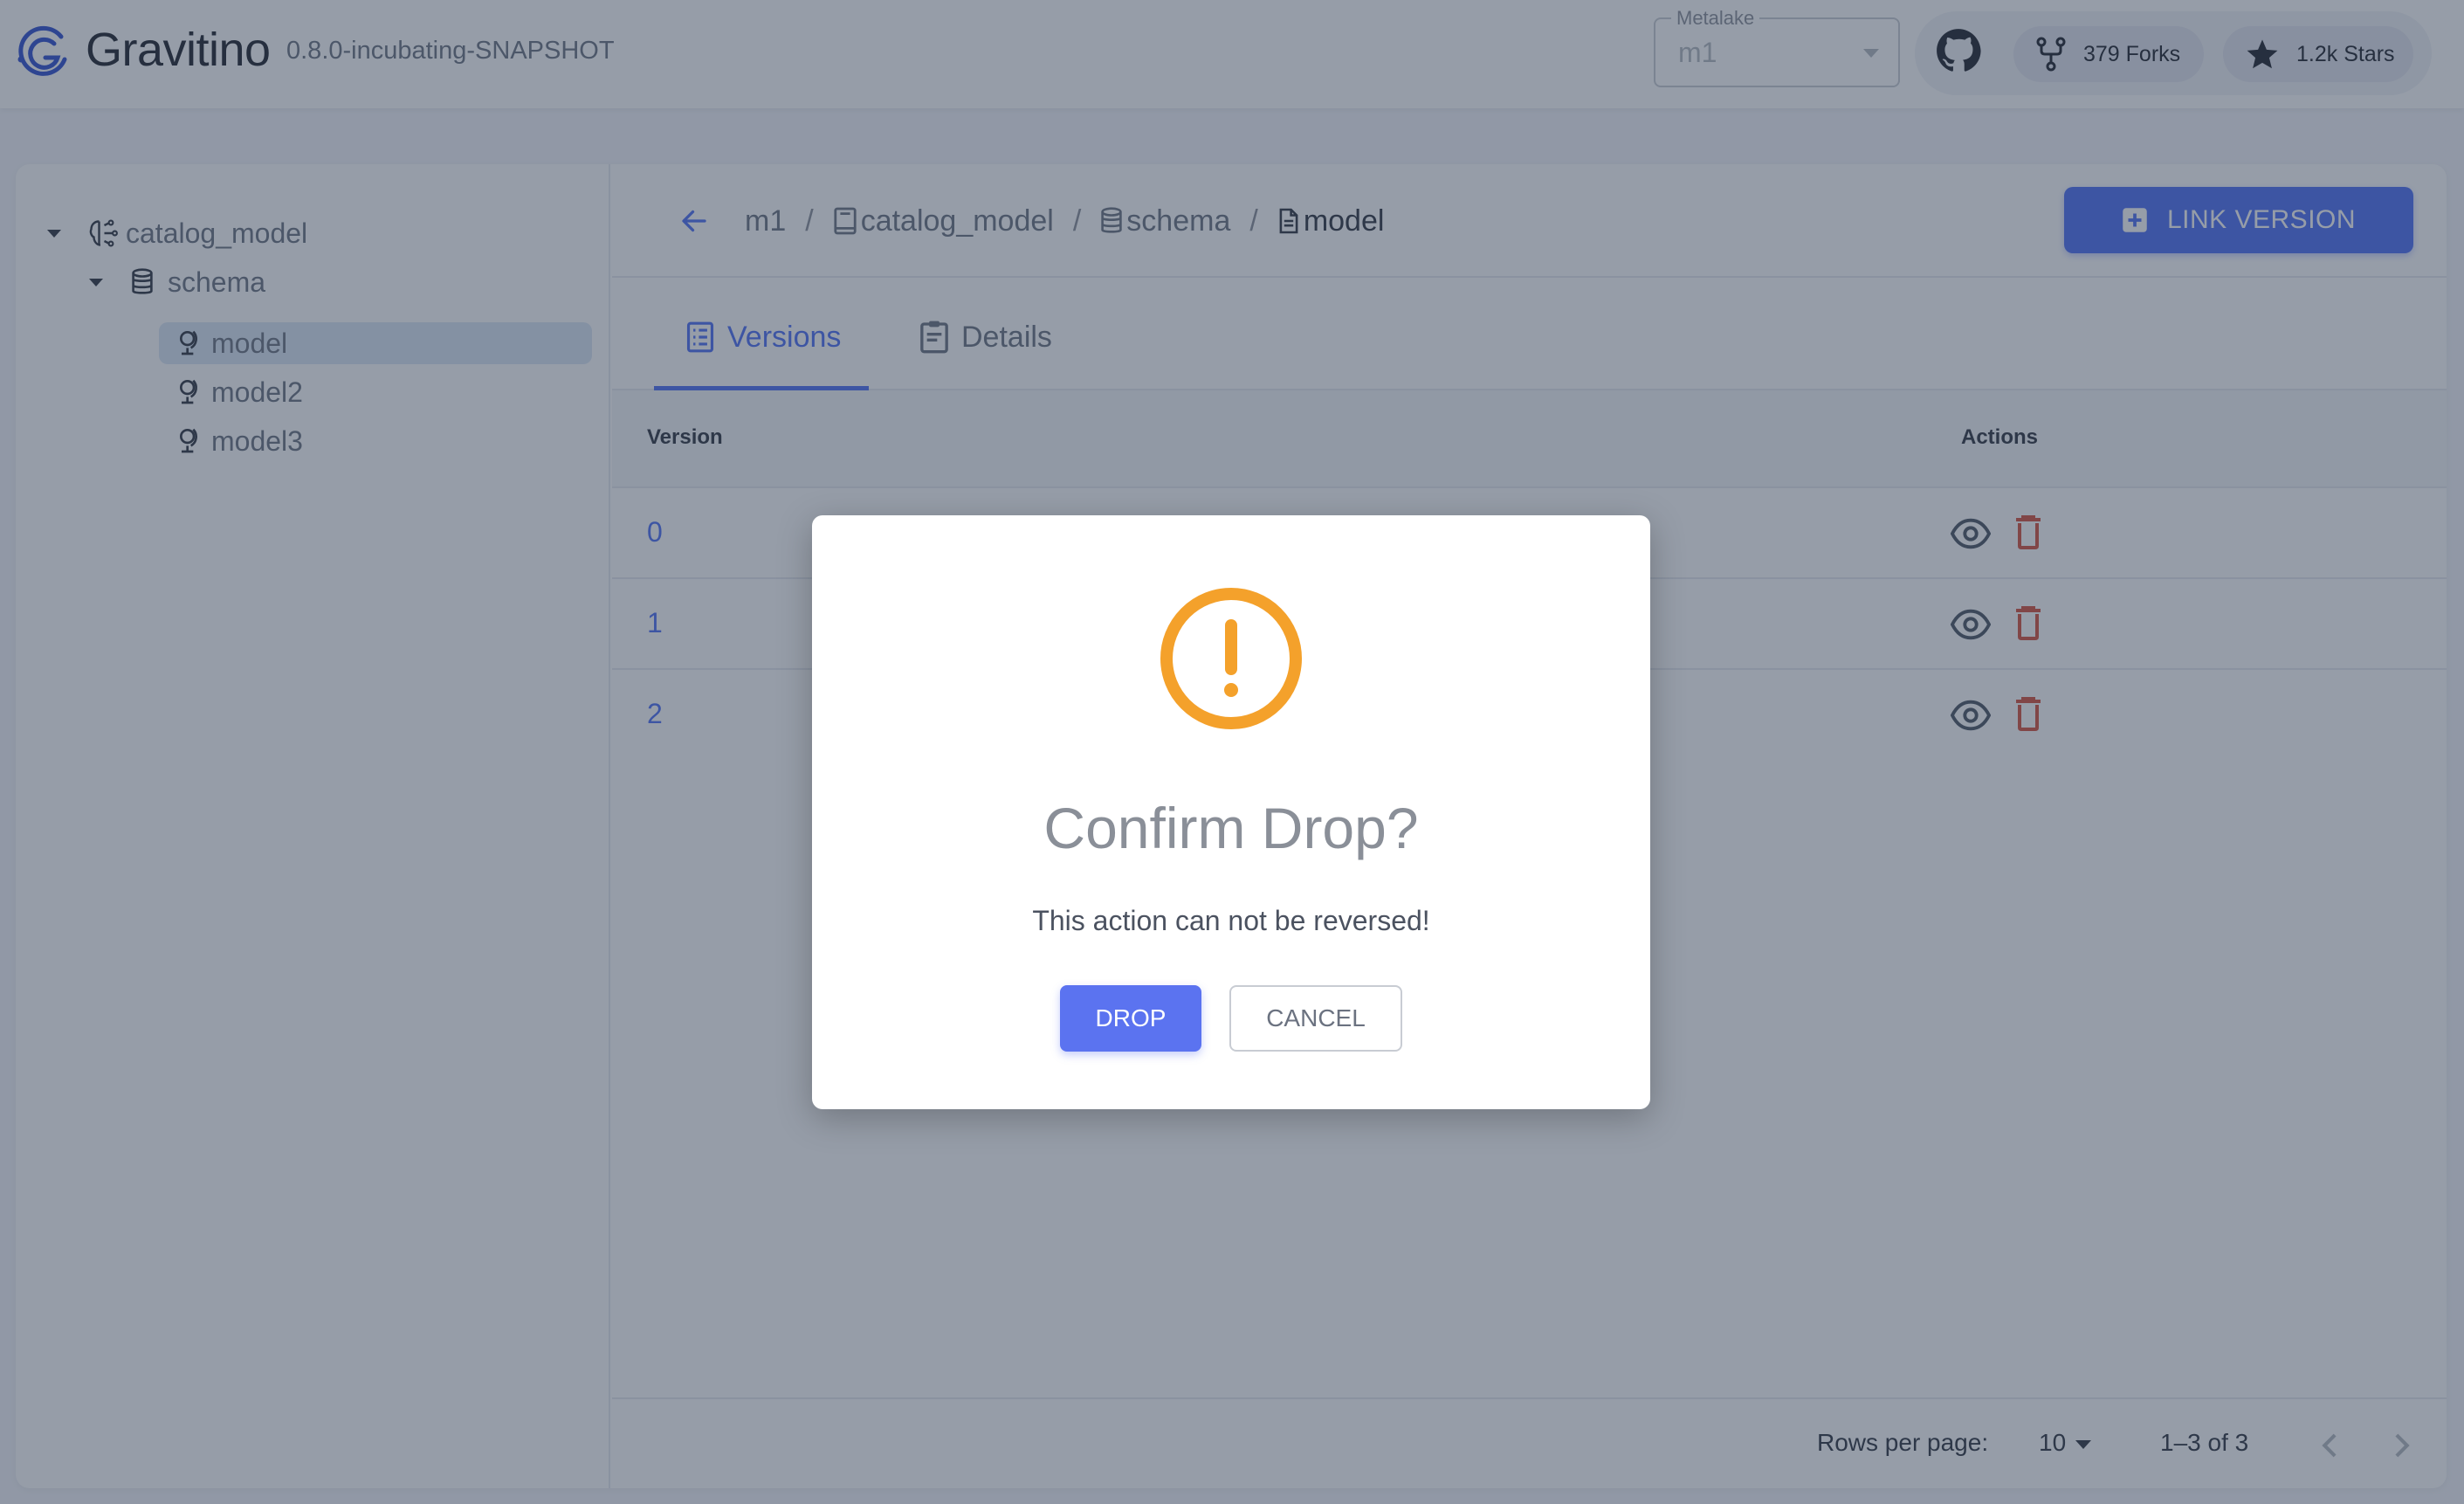 Image resolution: width=2464 pixels, height=1504 pixels. What do you see at coordinates (1130, 1018) in the screenshot?
I see `drop-button: DROP` at bounding box center [1130, 1018].